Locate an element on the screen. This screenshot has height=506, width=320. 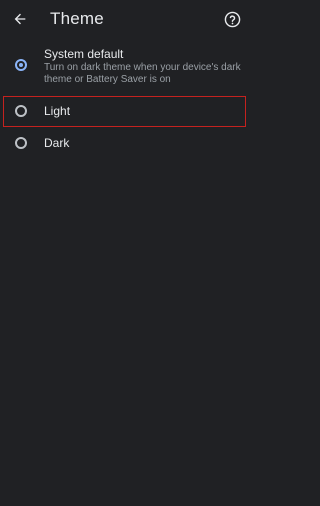
page-title: Theme is located at coordinates (77, 18).